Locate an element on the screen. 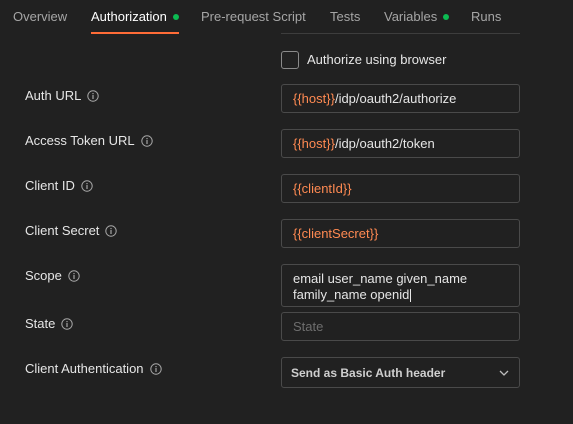  label-text: Client ID is located at coordinates (50, 185).